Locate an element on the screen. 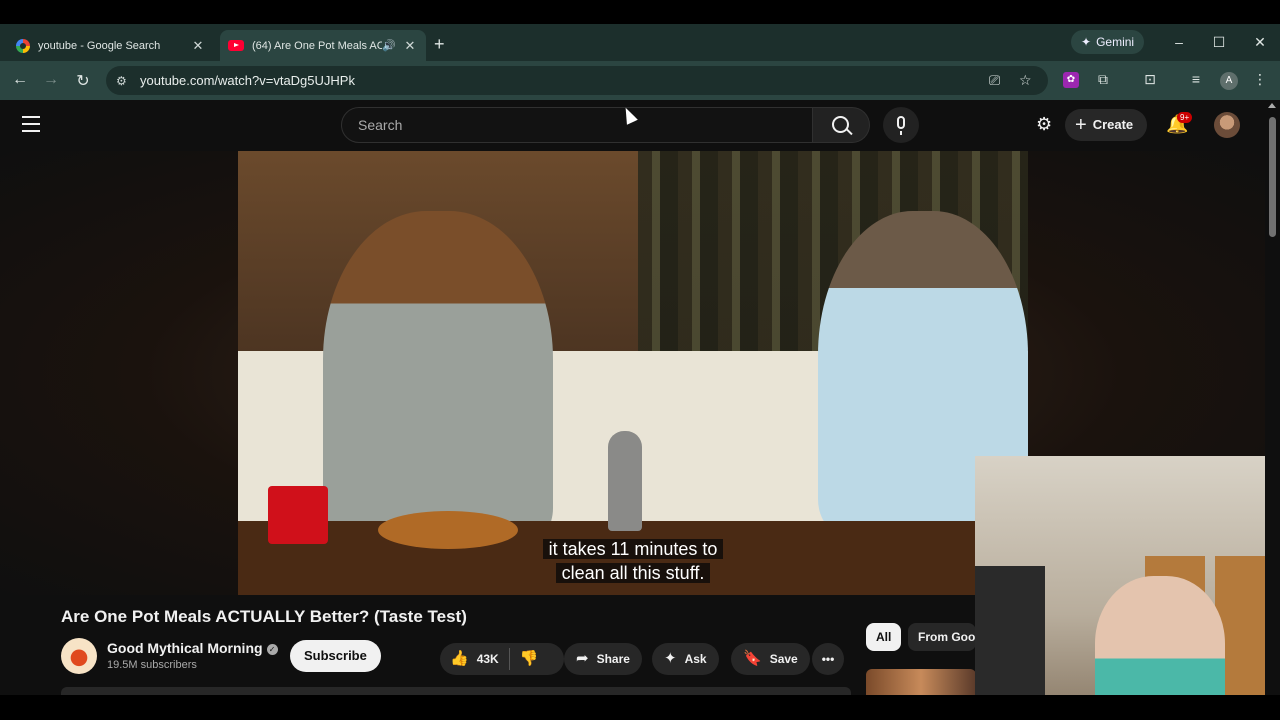 This screenshot has width=1280, height=720. tab-search-icon: ⊡ is located at coordinates (1150, 79).